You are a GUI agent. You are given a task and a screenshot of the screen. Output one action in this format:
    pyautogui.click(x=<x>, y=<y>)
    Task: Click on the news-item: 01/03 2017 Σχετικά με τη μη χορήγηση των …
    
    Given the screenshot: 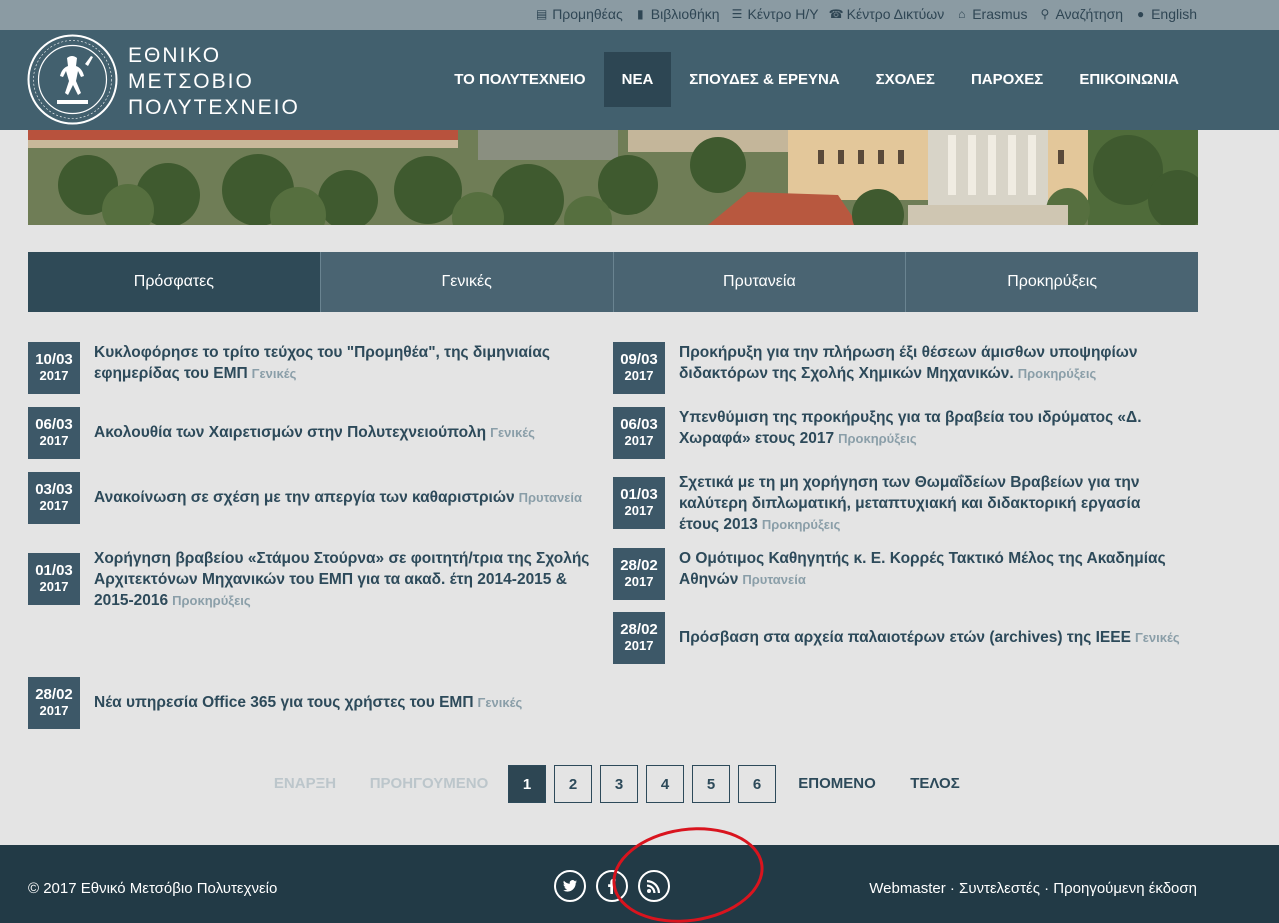 What is the action you would take?
    pyautogui.click(x=898, y=504)
    